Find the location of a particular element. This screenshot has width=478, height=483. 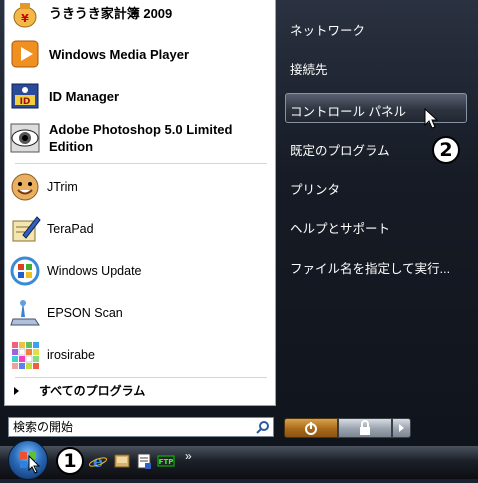

jtrim-icon is located at coordinates (25, 187).